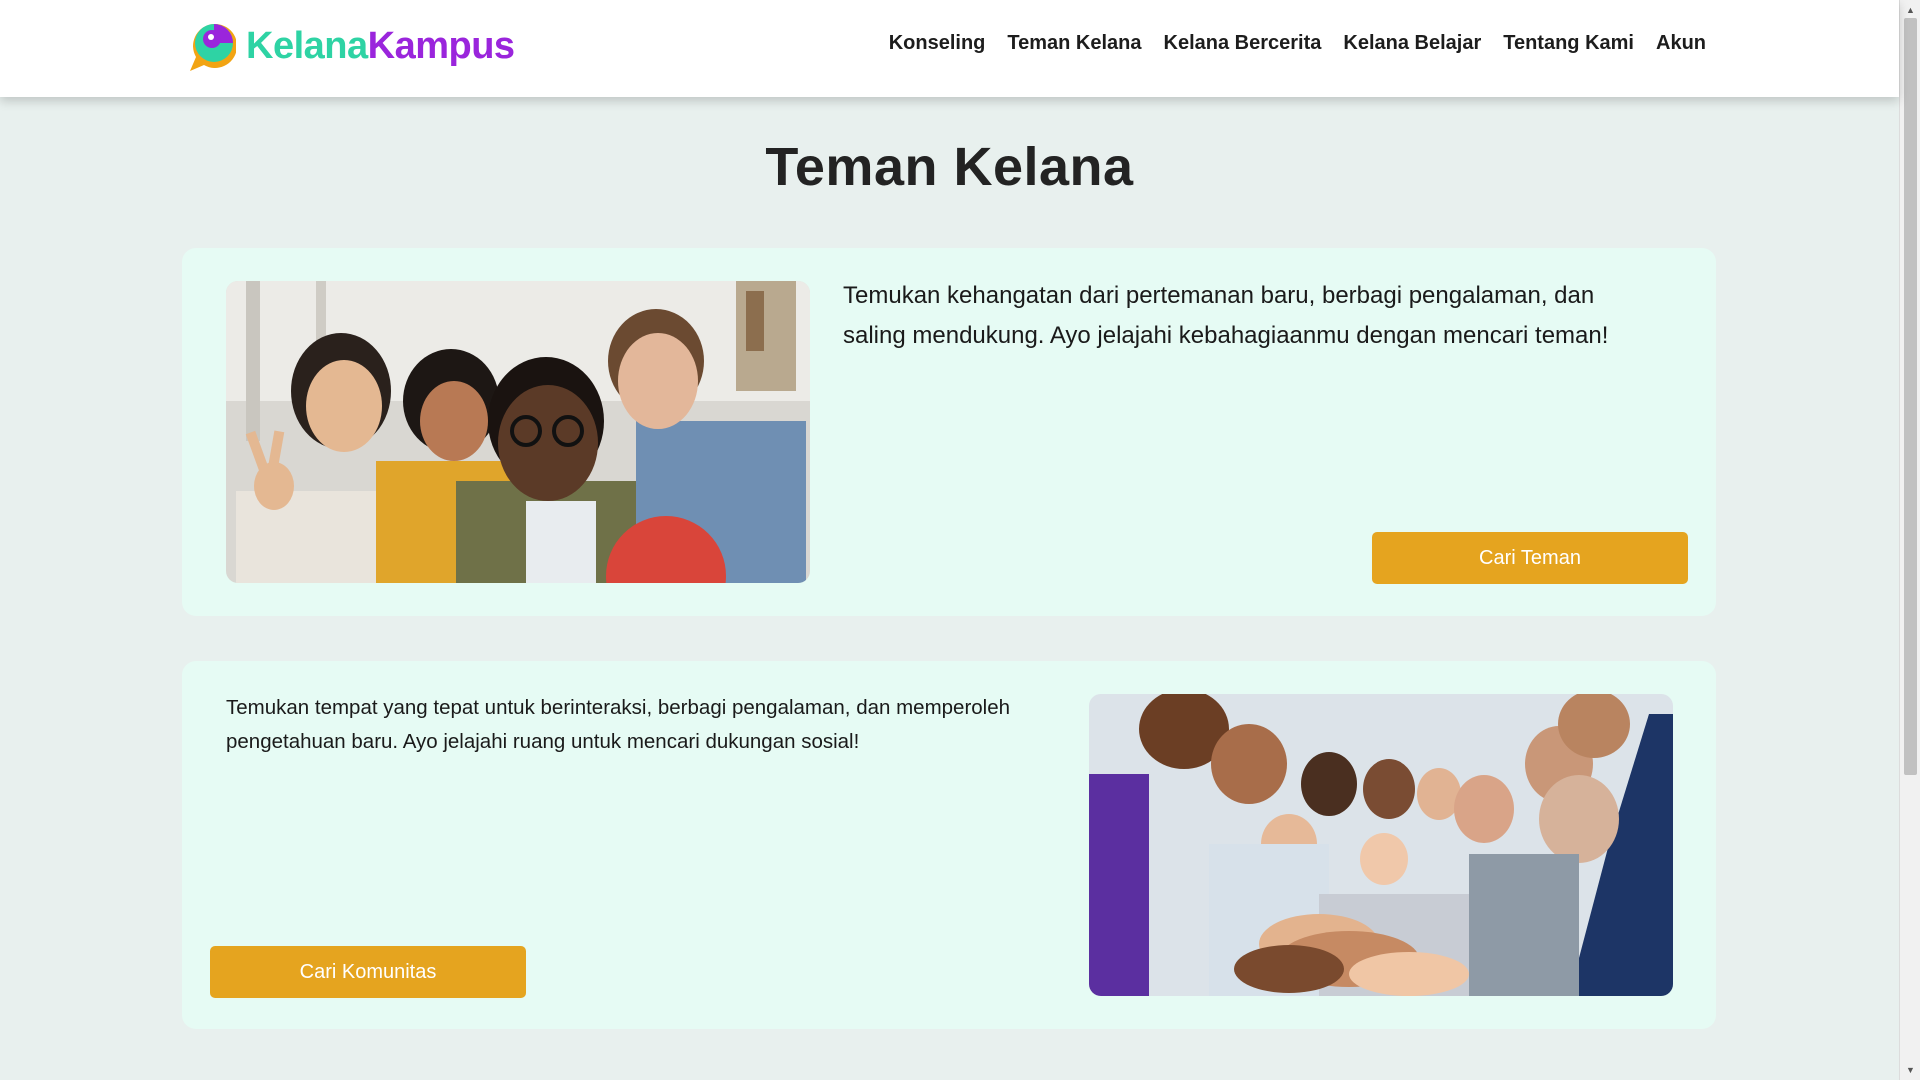  What do you see at coordinates (937, 43) in the screenshot?
I see `nav-konseling: Konseling` at bounding box center [937, 43].